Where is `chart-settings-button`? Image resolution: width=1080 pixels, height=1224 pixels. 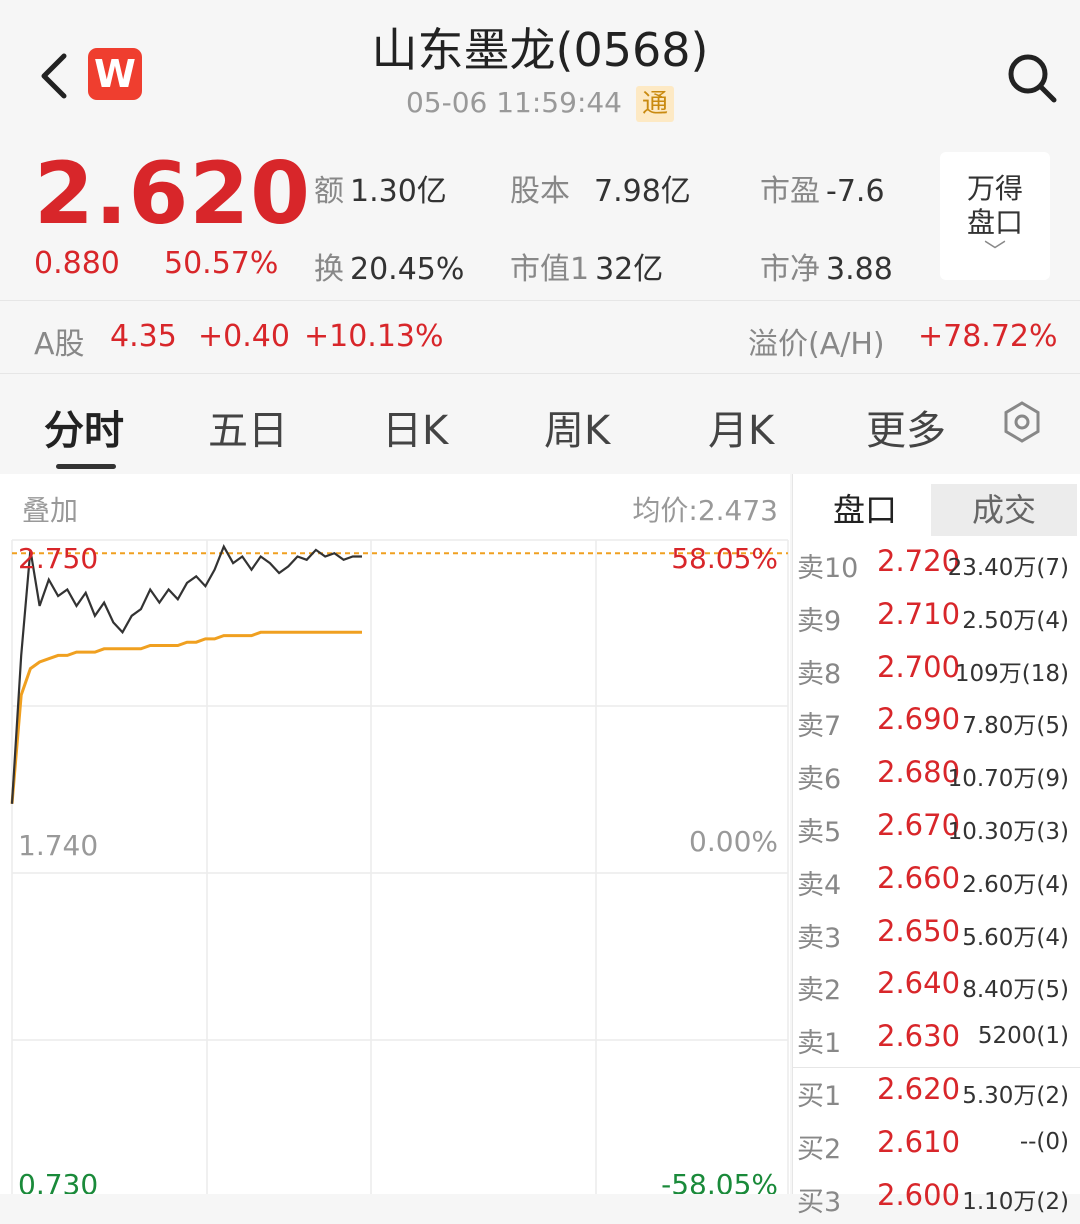
chart-settings-button is located at coordinates (1022, 422).